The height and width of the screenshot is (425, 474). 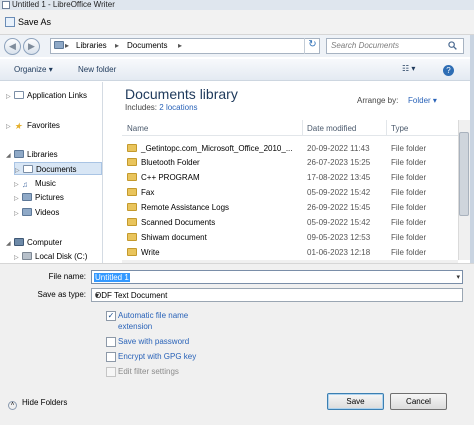 What do you see at coordinates (237, 22) in the screenshot?
I see `dialog-titlebar: Save As` at bounding box center [237, 22].